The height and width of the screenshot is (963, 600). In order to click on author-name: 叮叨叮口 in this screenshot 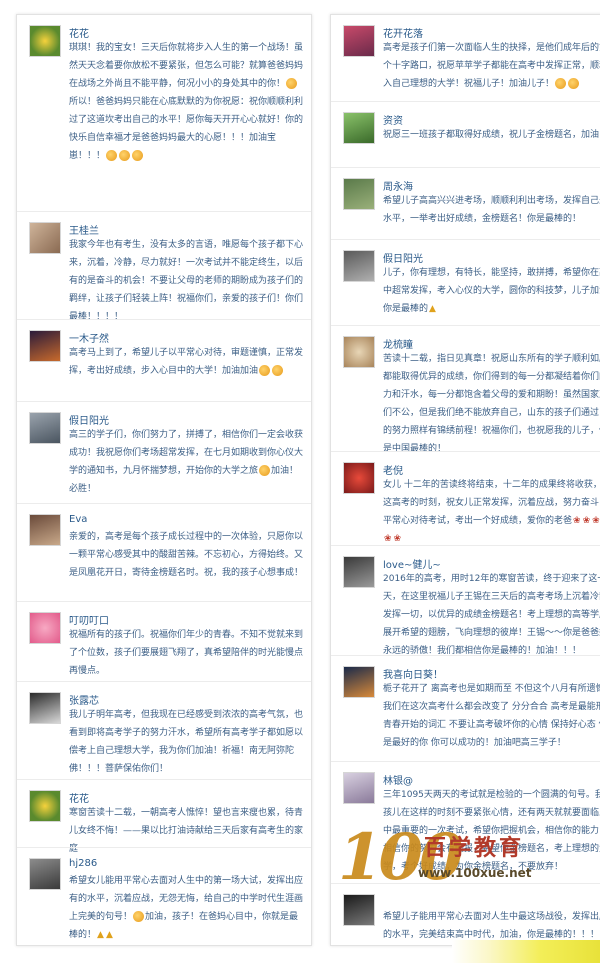, I will do `click(89, 619)`.